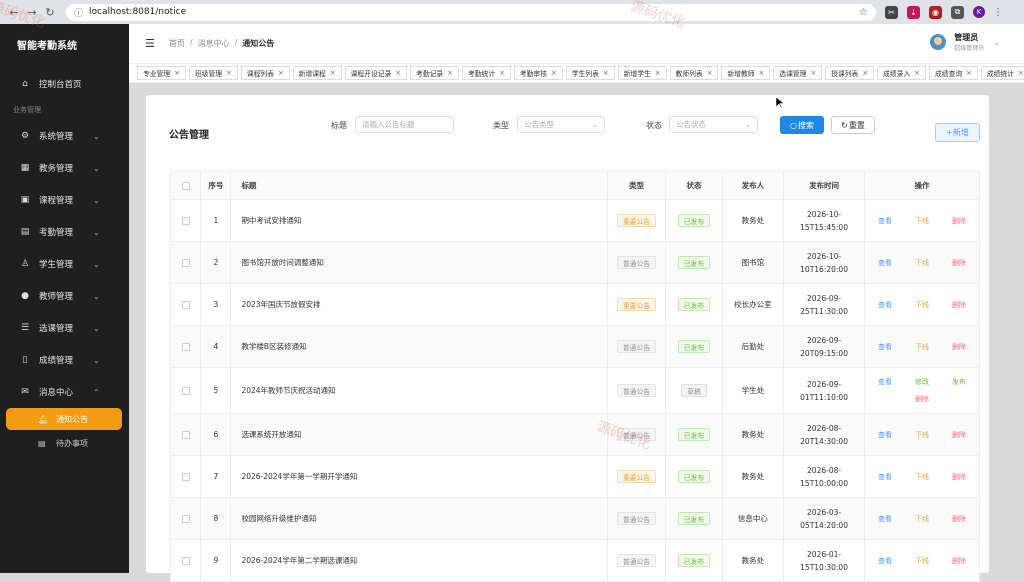 Image resolution: width=1024 pixels, height=582 pixels. What do you see at coordinates (998, 12) in the screenshot?
I see `browser-menu-icon: ⋮` at bounding box center [998, 12].